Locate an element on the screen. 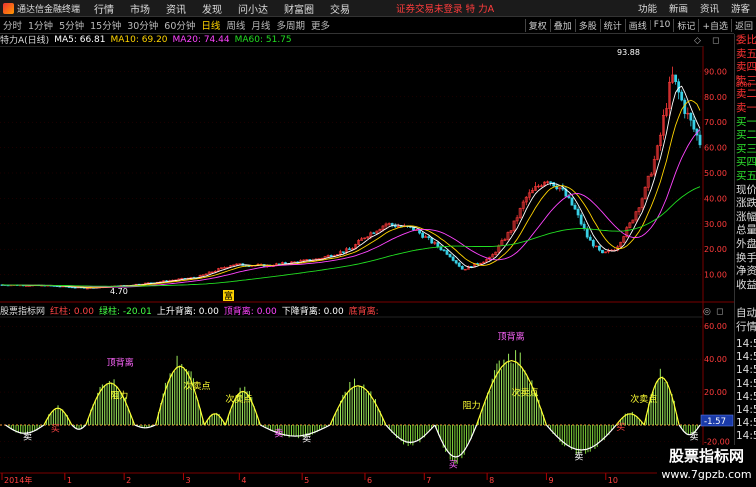  price-axis-tick: 40.00 is located at coordinates (715, 198).